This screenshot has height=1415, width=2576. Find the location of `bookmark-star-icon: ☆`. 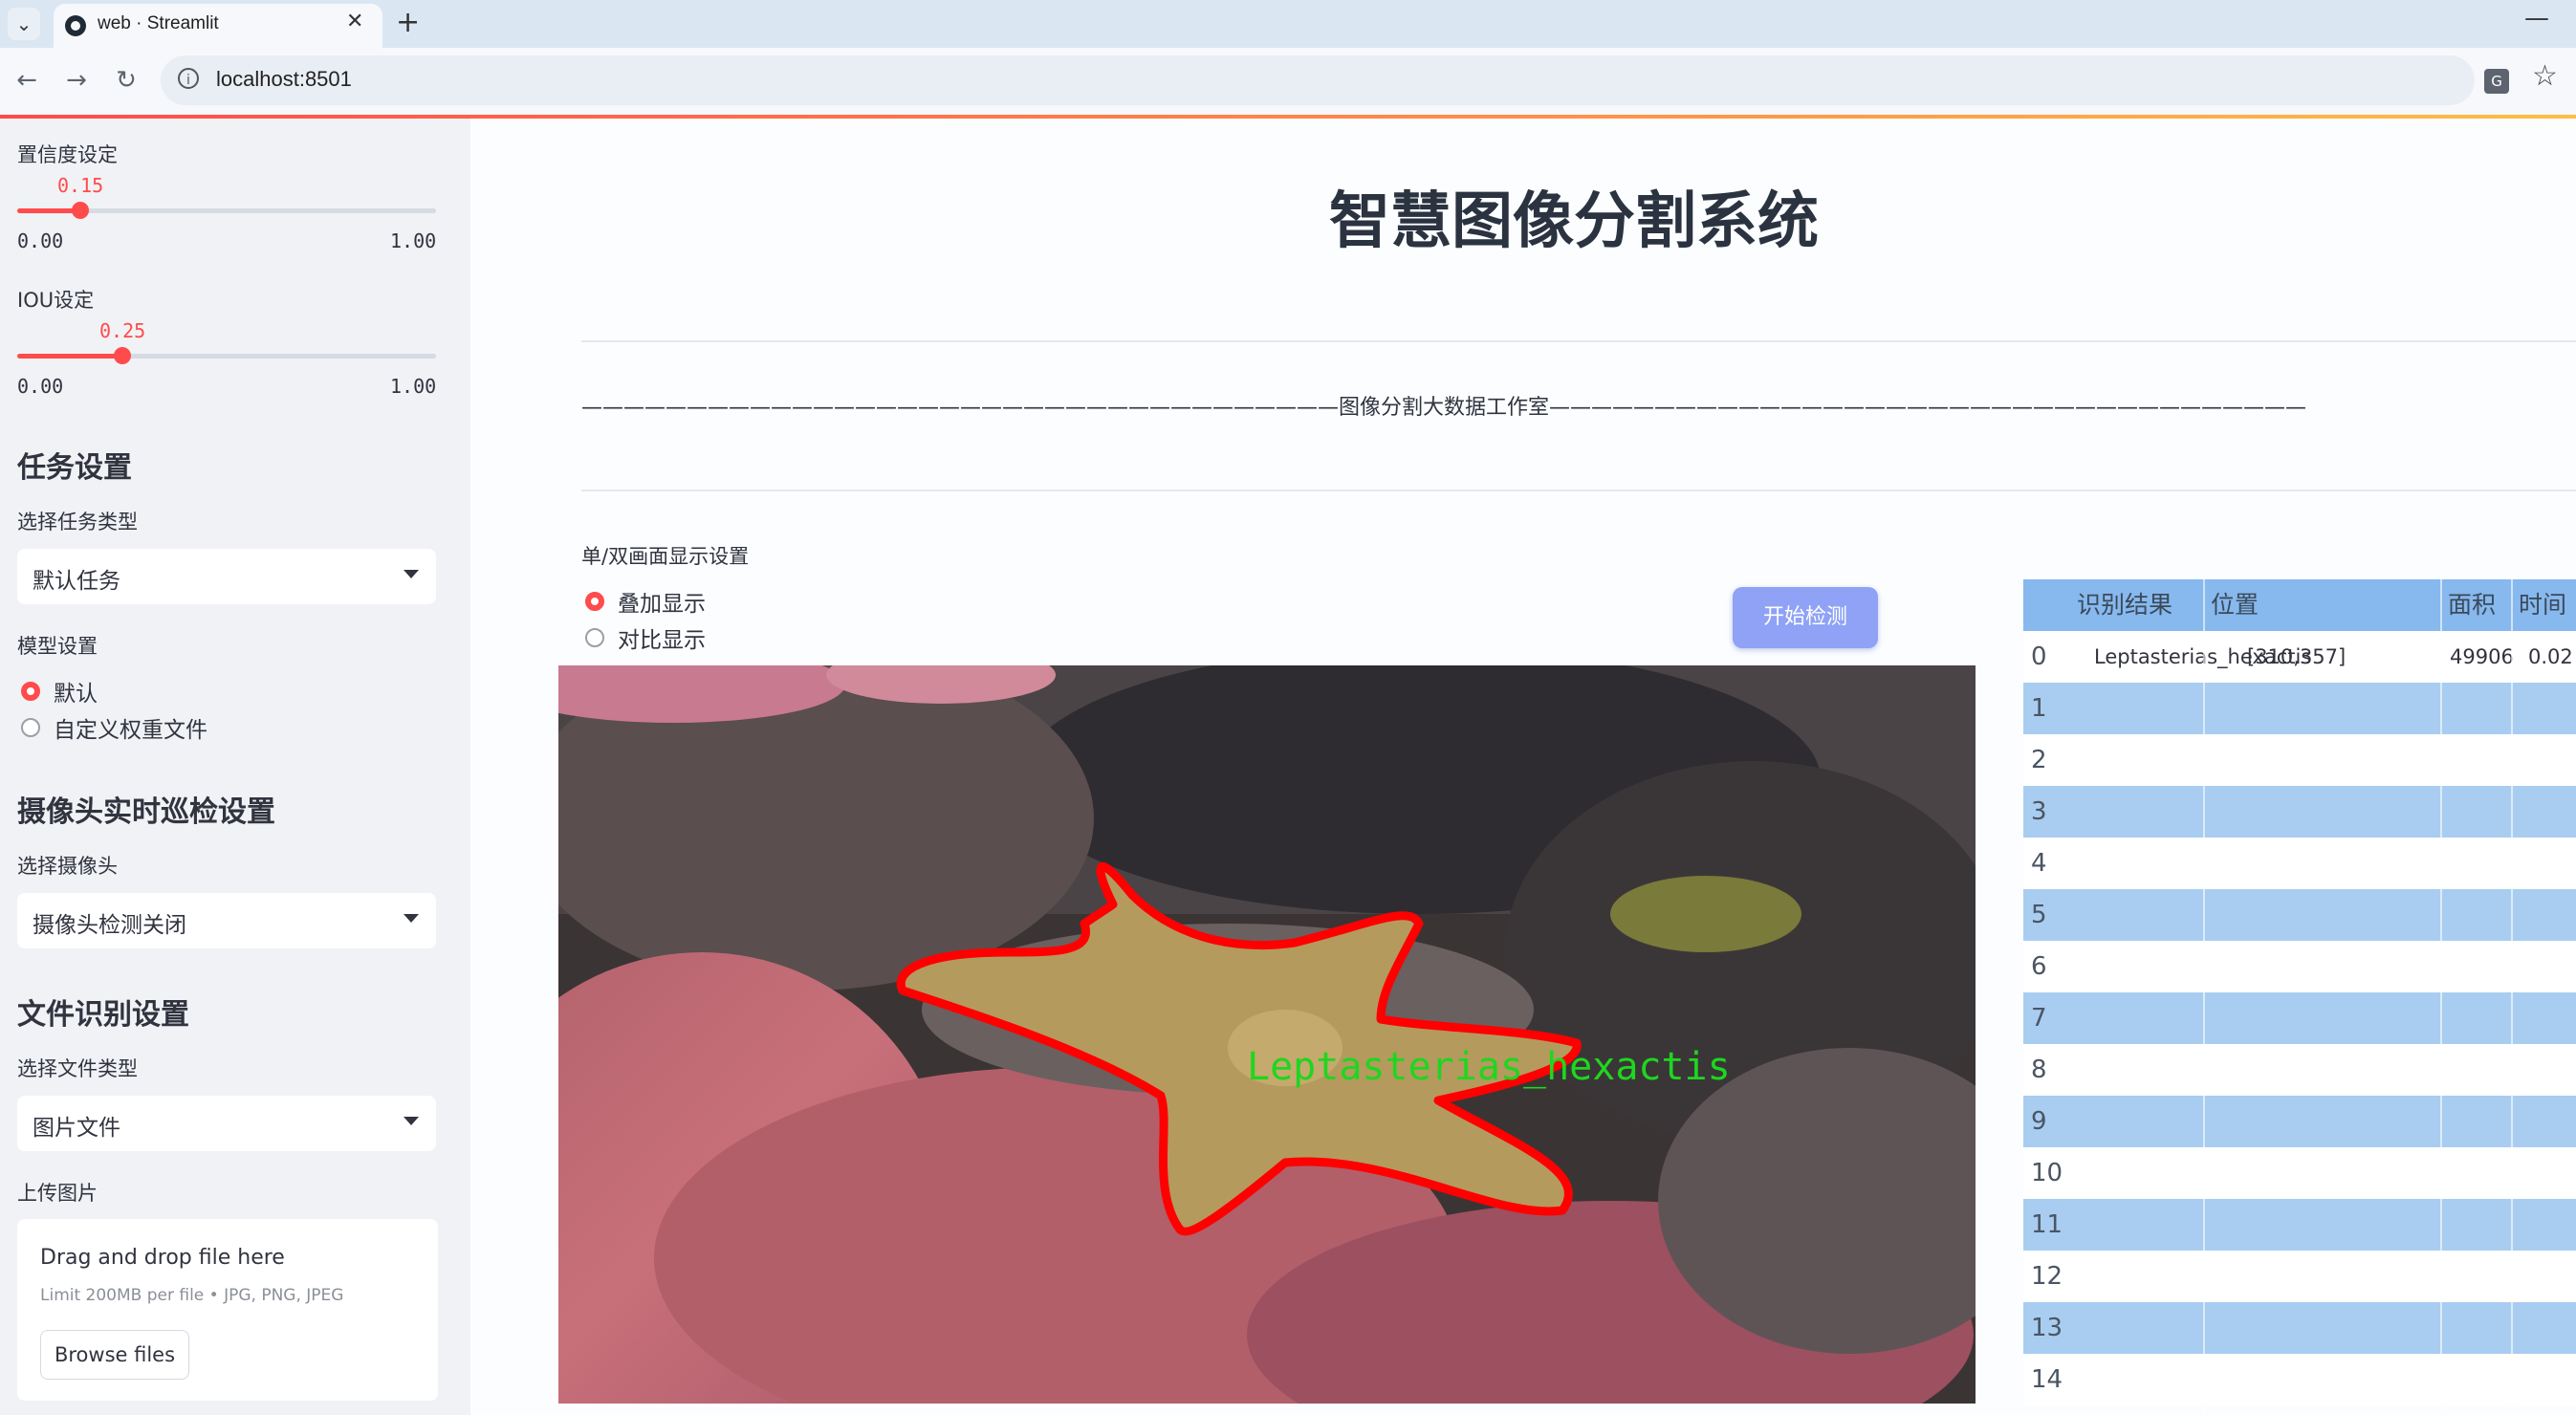

bookmark-star-icon: ☆ is located at coordinates (2545, 76).